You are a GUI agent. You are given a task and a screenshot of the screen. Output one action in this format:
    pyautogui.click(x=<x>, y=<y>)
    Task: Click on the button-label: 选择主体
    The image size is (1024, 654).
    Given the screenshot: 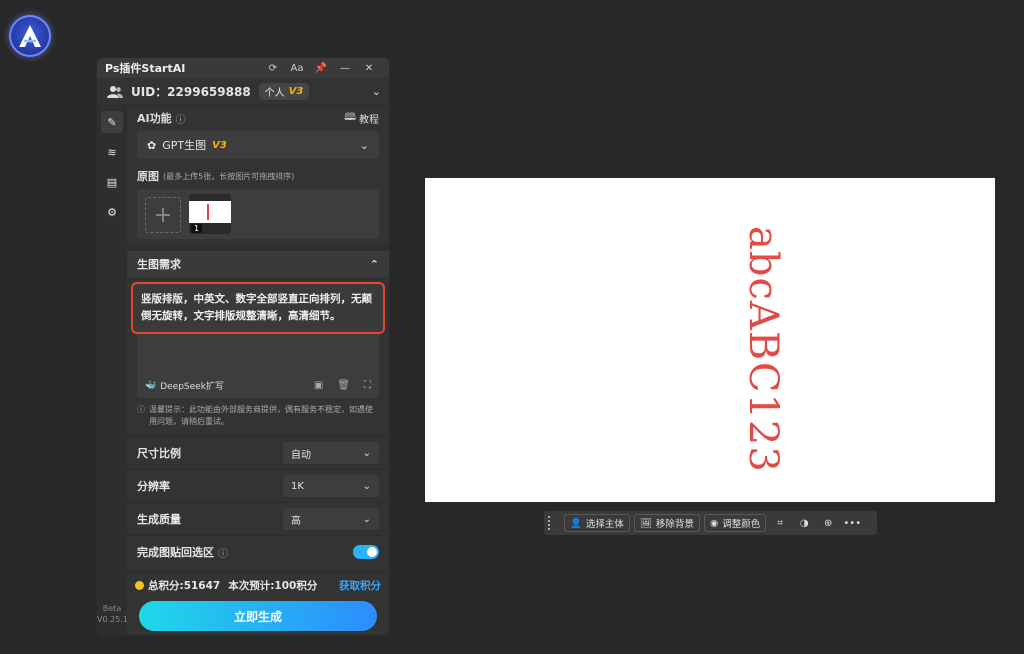 What is the action you would take?
    pyautogui.click(x=604, y=524)
    